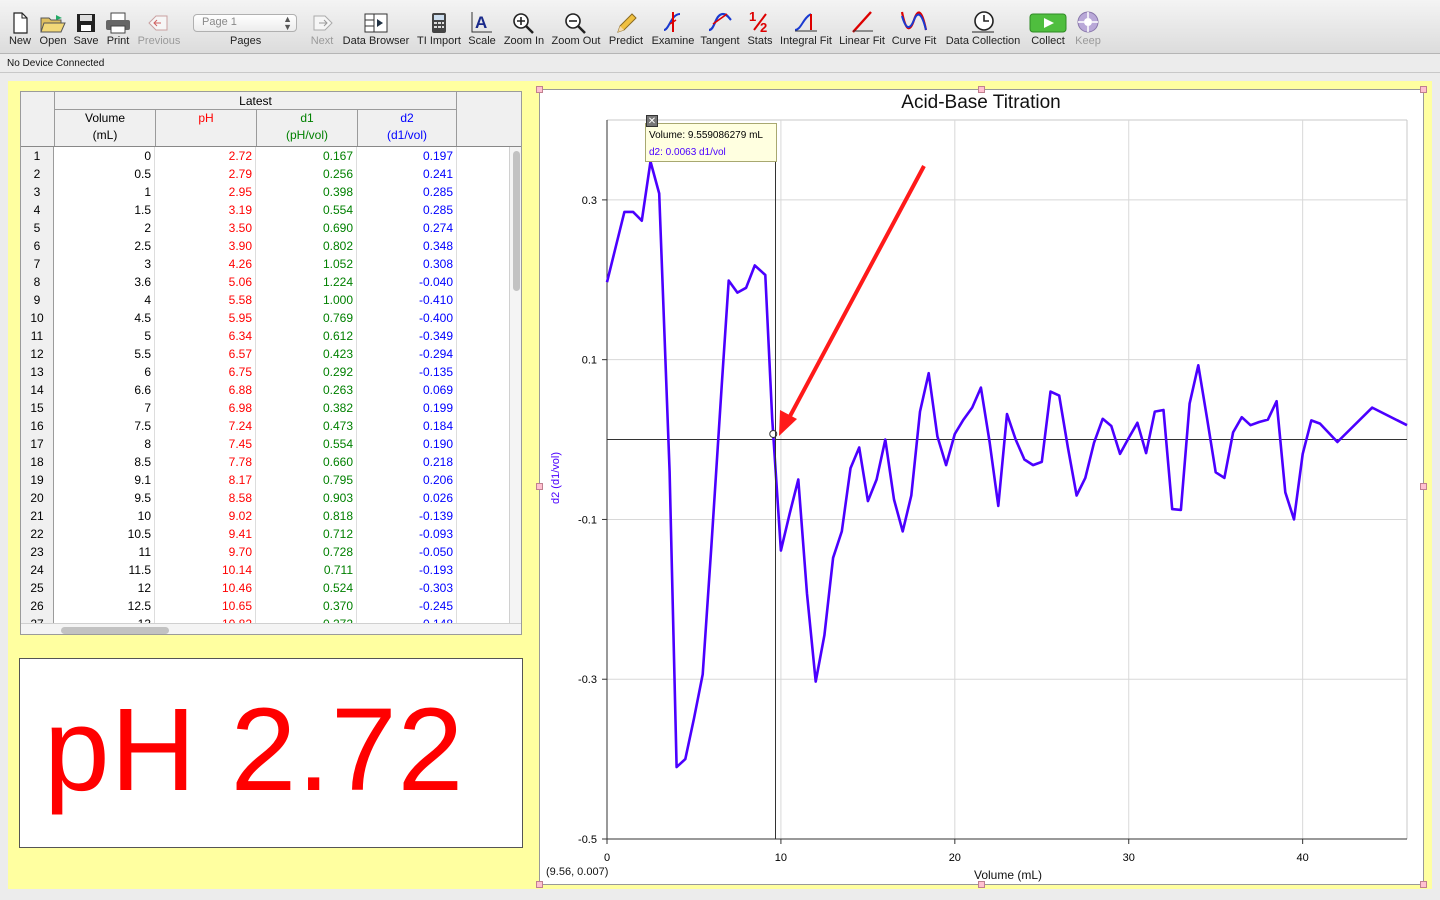 This screenshot has width=1440, height=900. Describe the element at coordinates (53, 29) in the screenshot. I see `open-button: Open` at that location.